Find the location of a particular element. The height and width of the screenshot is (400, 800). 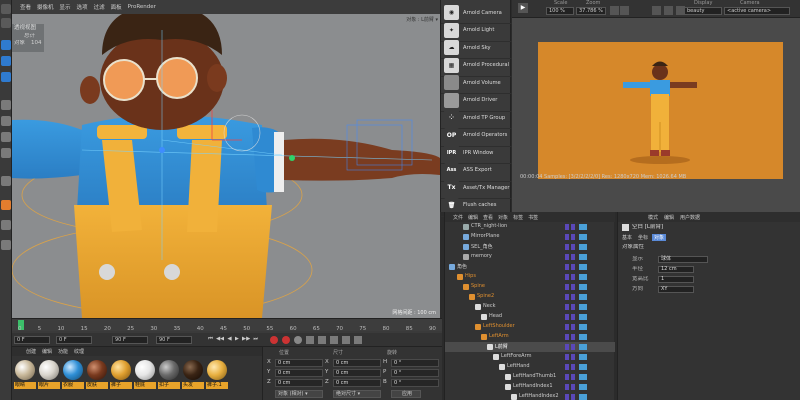

aspect-ratio-field: 1 is located at coordinates (676, 279).